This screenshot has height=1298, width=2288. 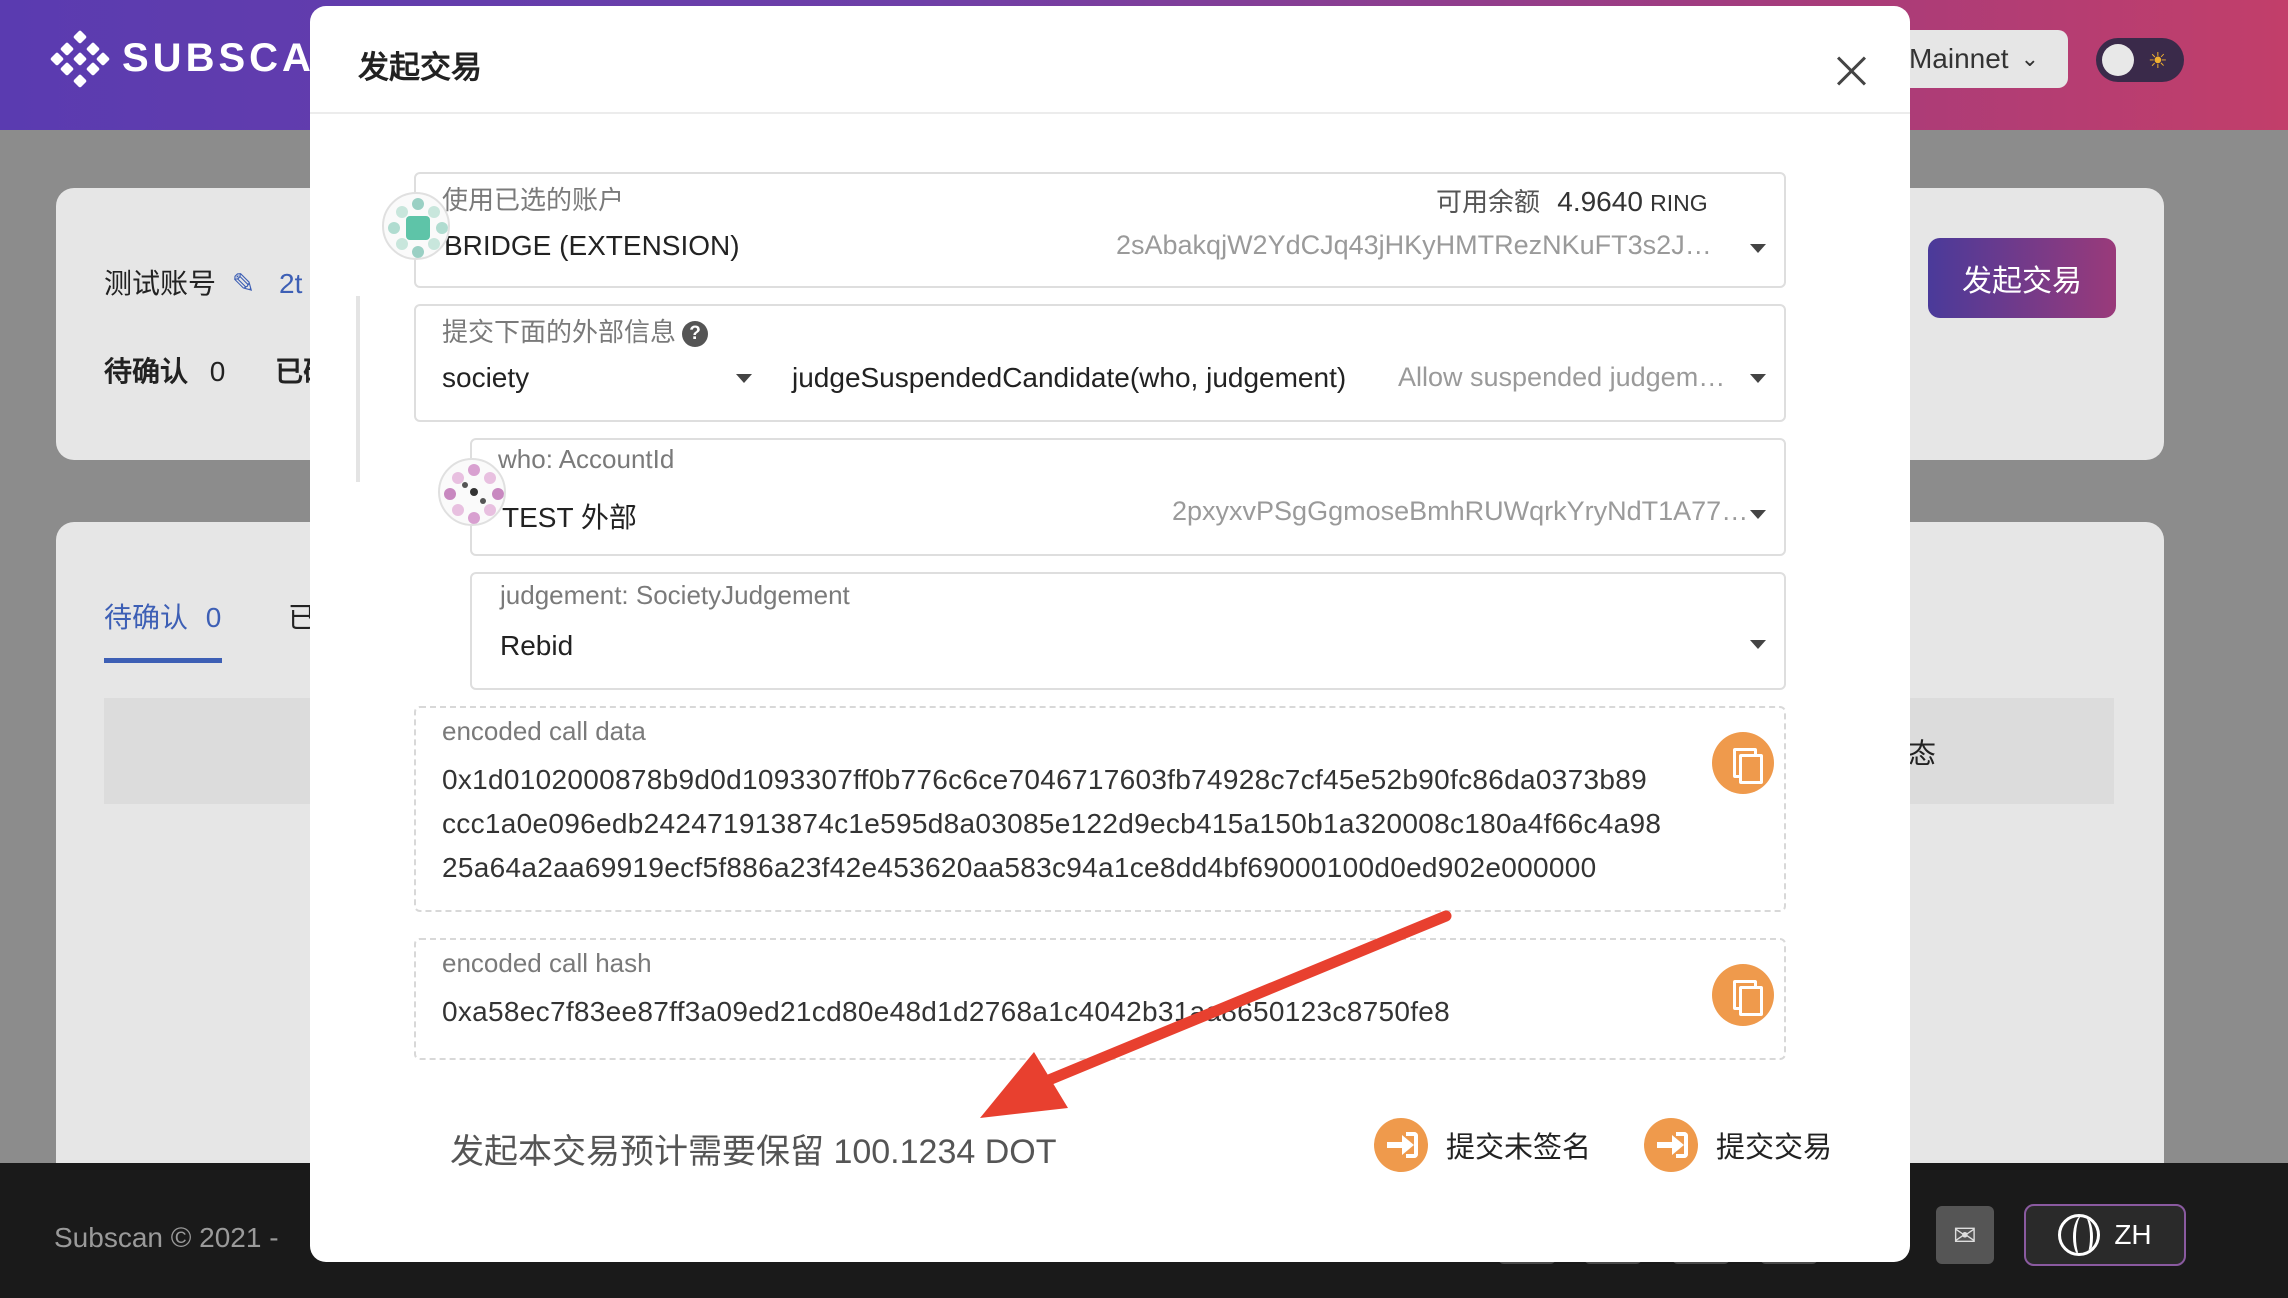 I want to click on language-label: ZH, so click(x=2133, y=1234).